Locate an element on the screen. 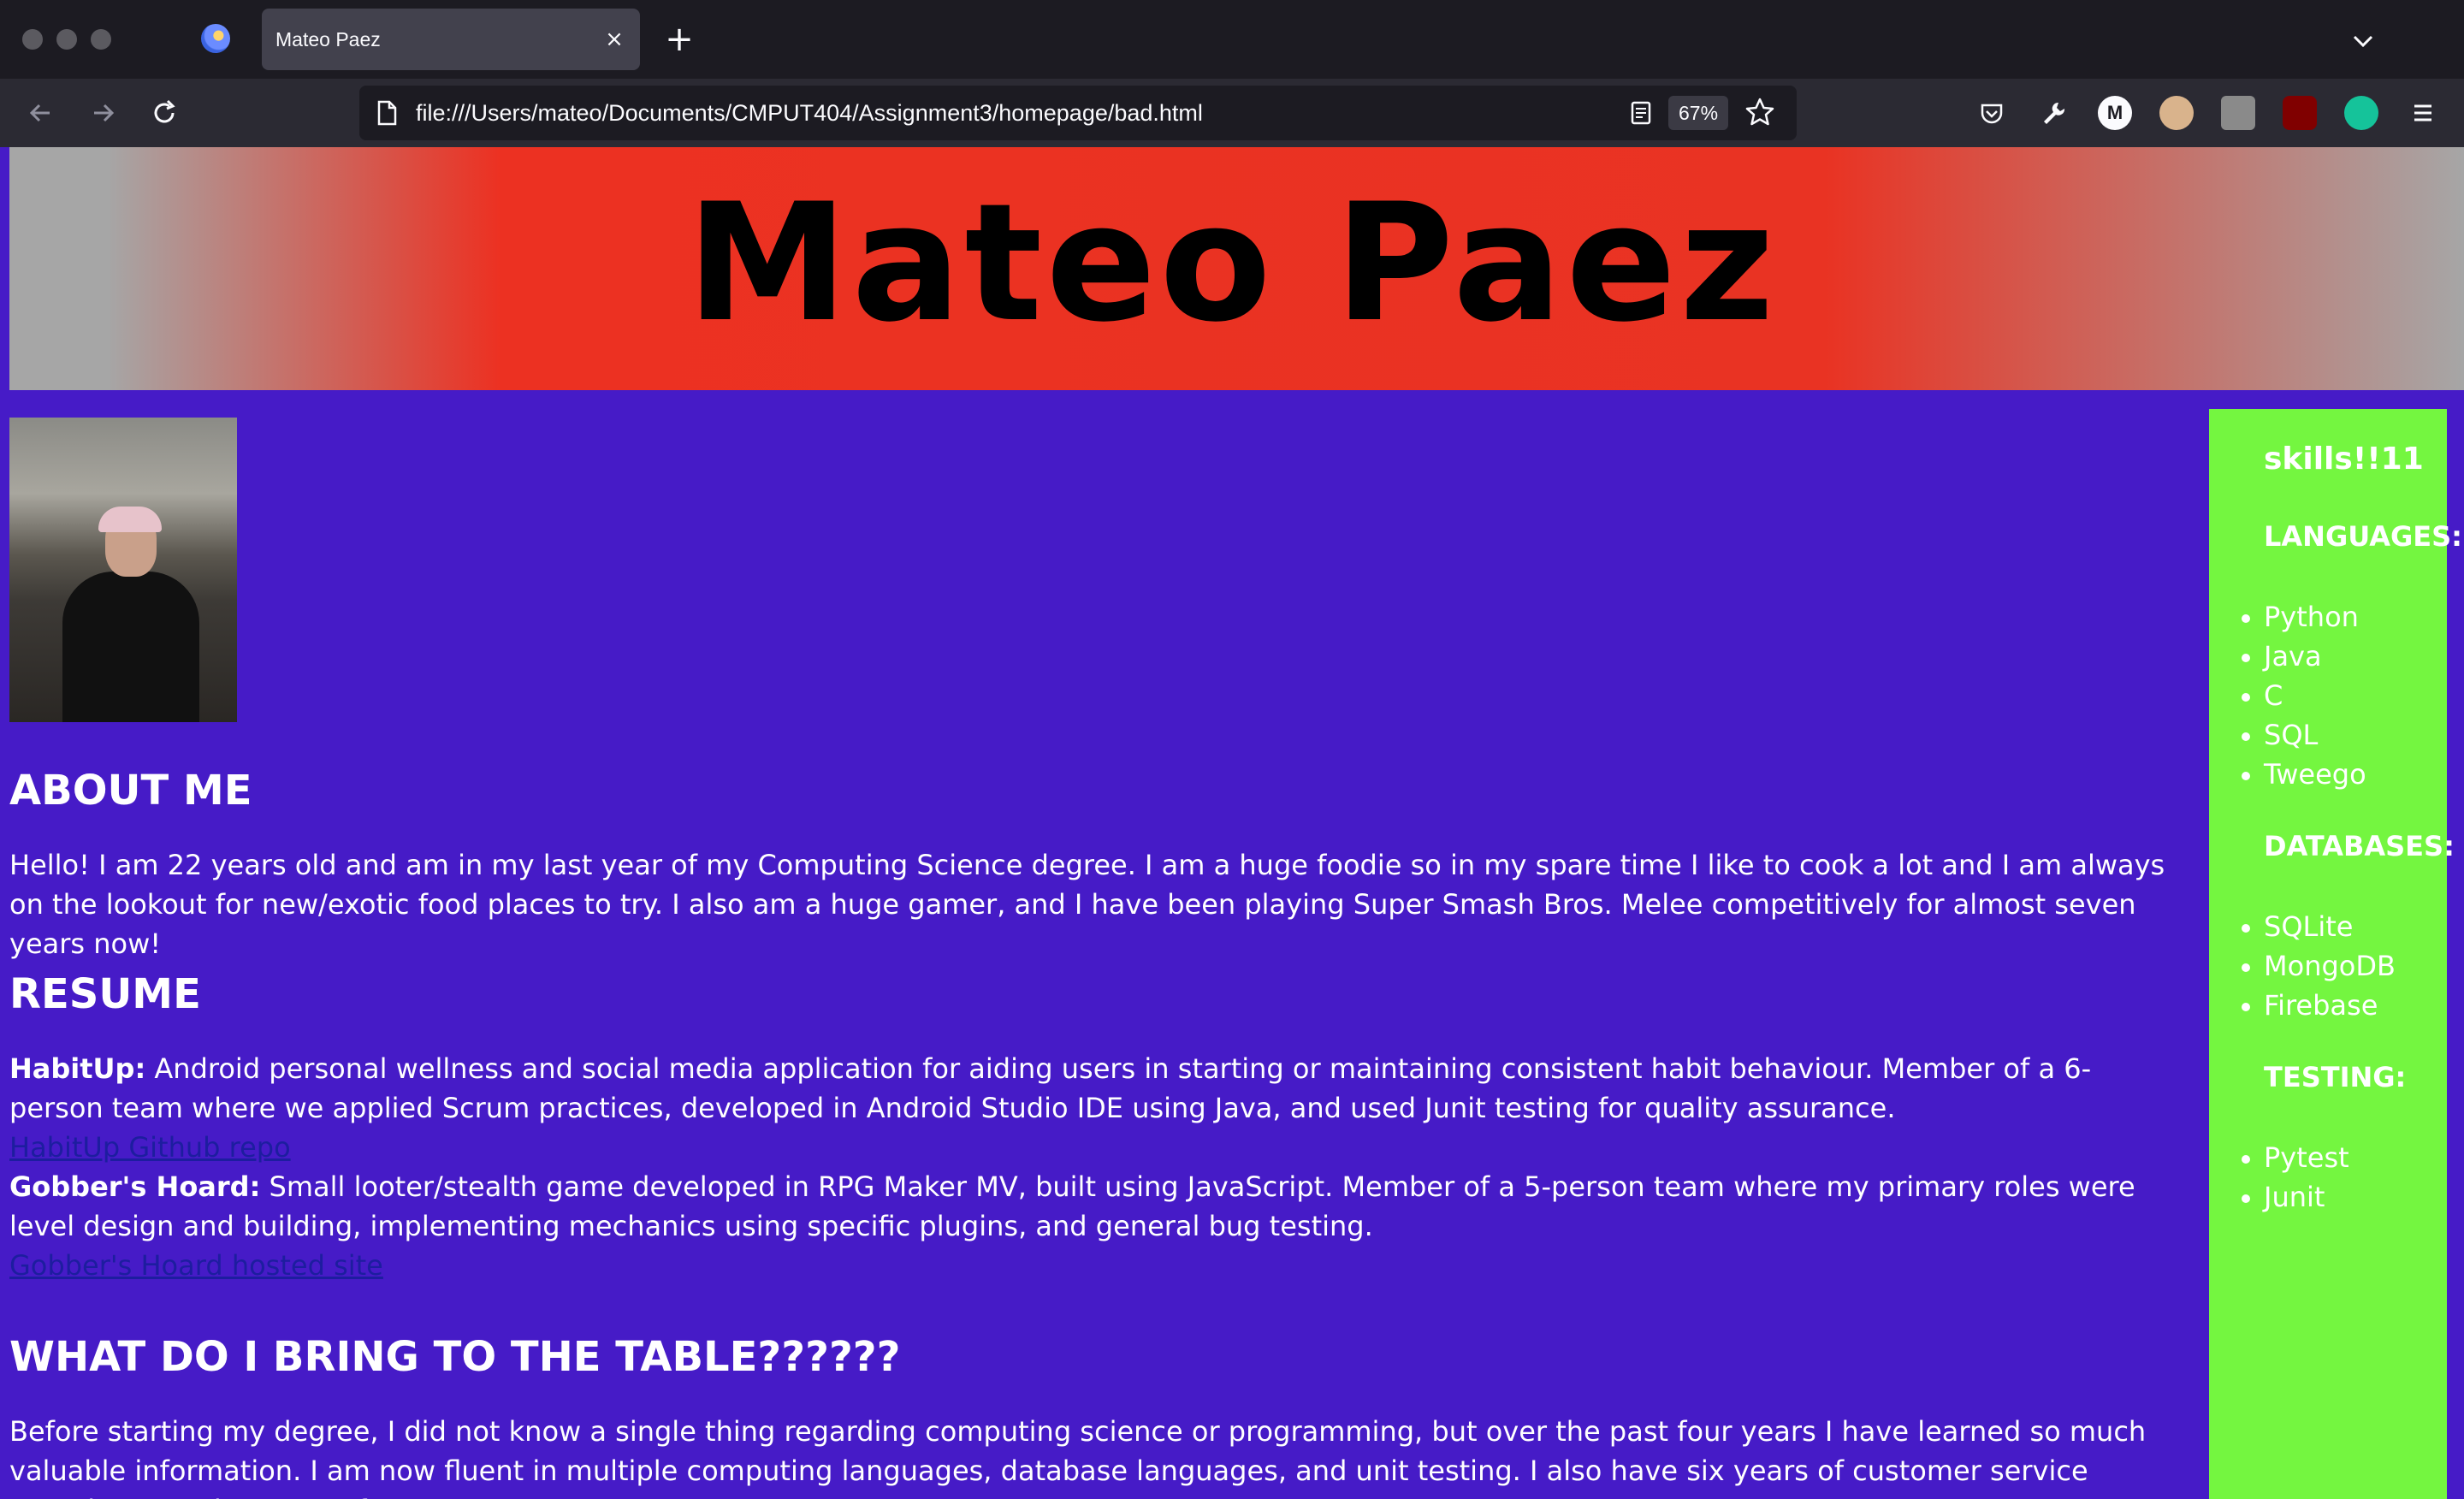 Image resolution: width=2464 pixels, height=1499 pixels. wrench-icon is located at coordinates (2053, 113).